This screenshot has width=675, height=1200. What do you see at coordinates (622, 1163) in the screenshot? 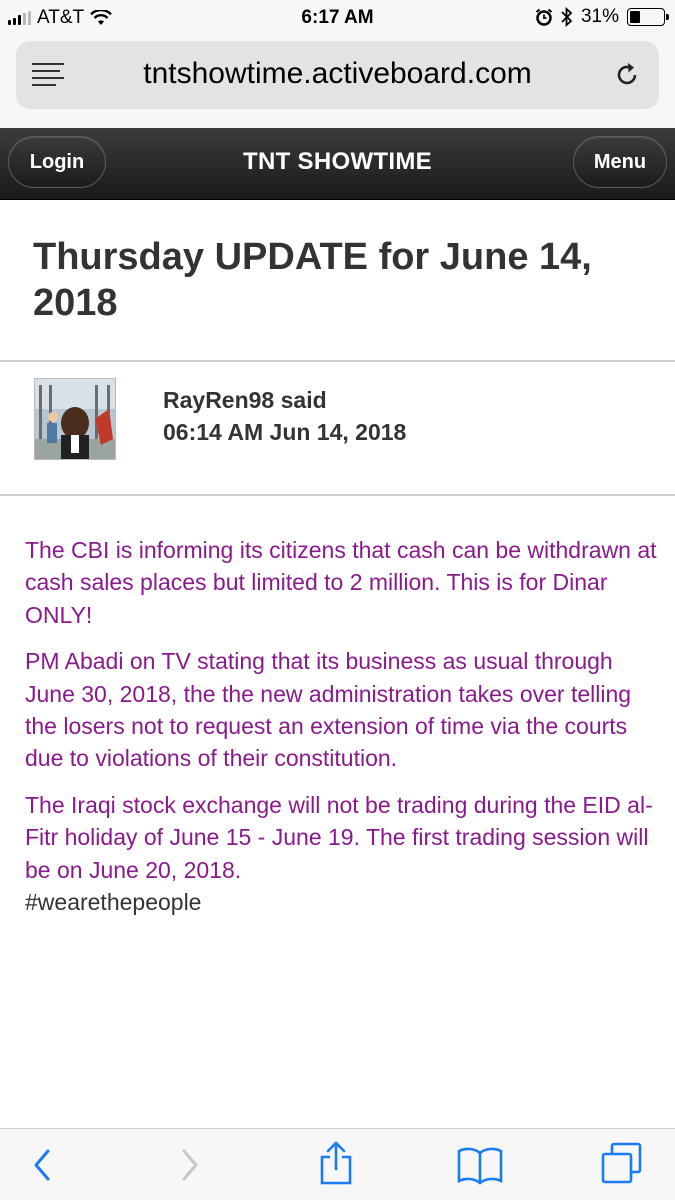
I see `tabs-icon` at bounding box center [622, 1163].